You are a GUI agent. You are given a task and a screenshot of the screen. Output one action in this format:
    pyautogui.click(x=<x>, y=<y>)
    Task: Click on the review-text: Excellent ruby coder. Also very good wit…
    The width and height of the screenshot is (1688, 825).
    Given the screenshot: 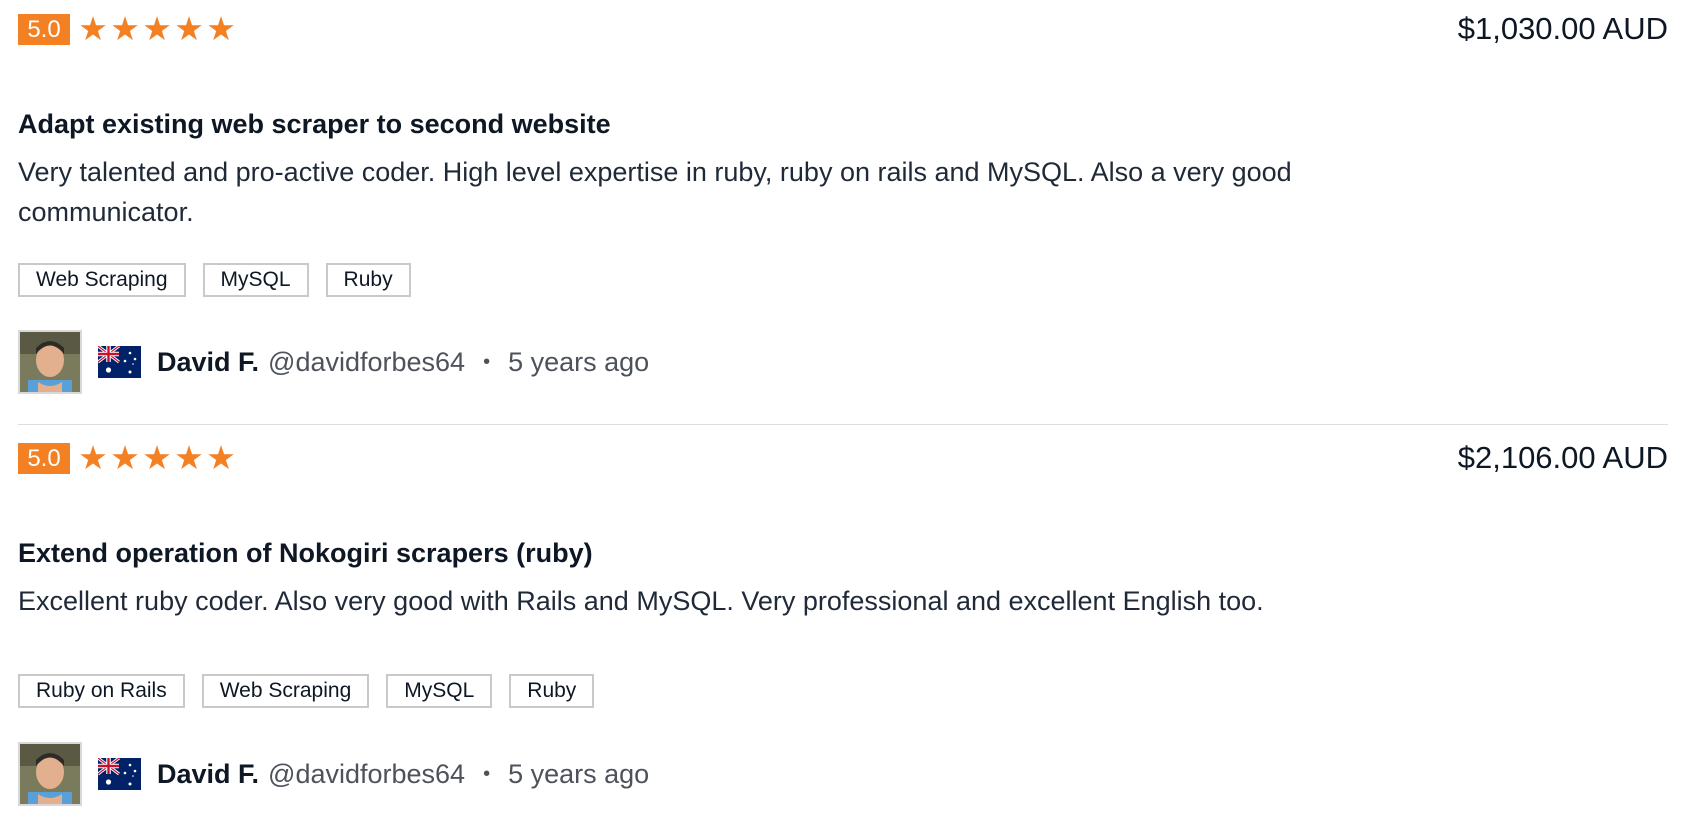 What is the action you would take?
    pyautogui.click(x=641, y=601)
    